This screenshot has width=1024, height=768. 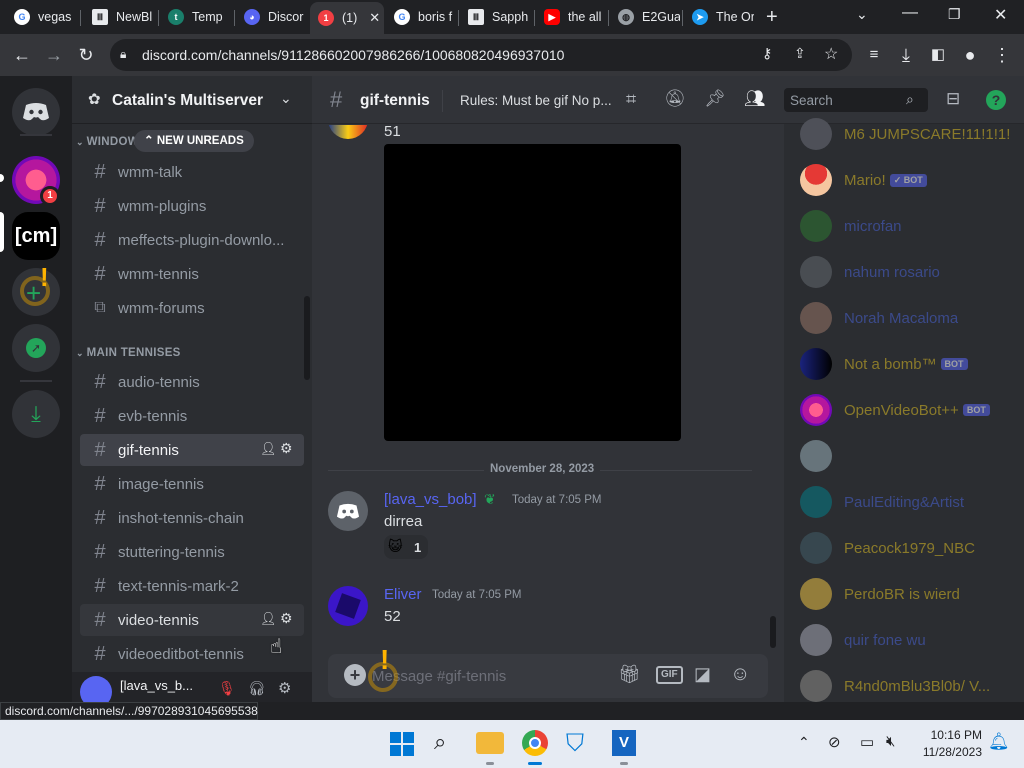 What do you see at coordinates (970, 55) in the screenshot?
I see `profile-icon: ●` at bounding box center [970, 55].